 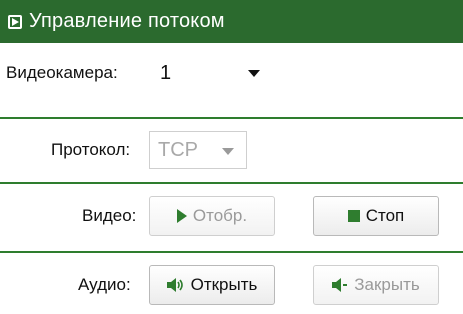 I want to click on stop-icon, so click(x=353, y=216).